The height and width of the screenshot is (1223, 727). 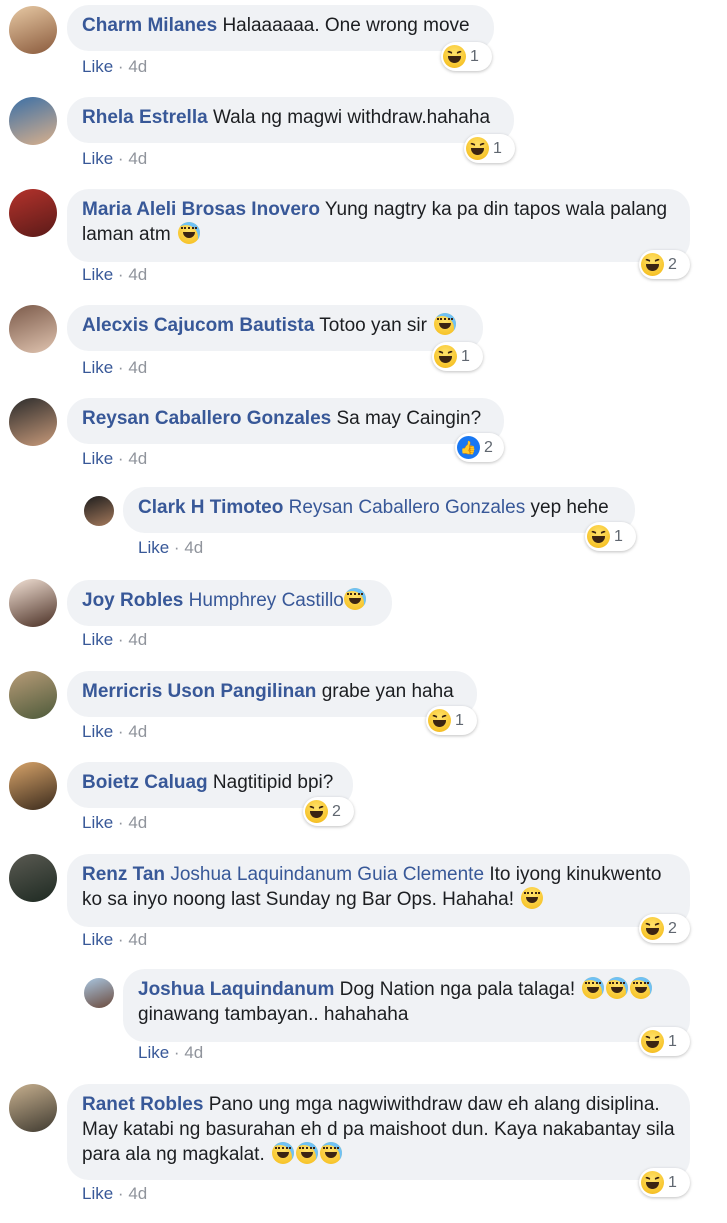 What do you see at coordinates (407, 507) in the screenshot?
I see `mention-link: Reysan Caballero Gonzales` at bounding box center [407, 507].